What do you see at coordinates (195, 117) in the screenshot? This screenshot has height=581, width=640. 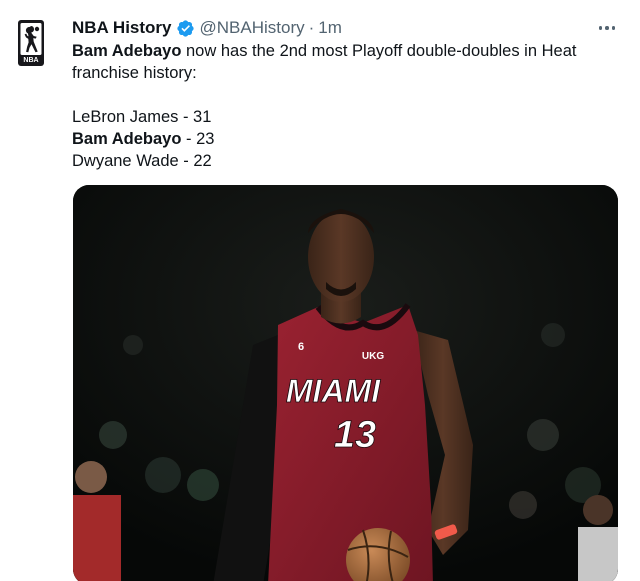 I see `list-item-value: - 31` at bounding box center [195, 117].